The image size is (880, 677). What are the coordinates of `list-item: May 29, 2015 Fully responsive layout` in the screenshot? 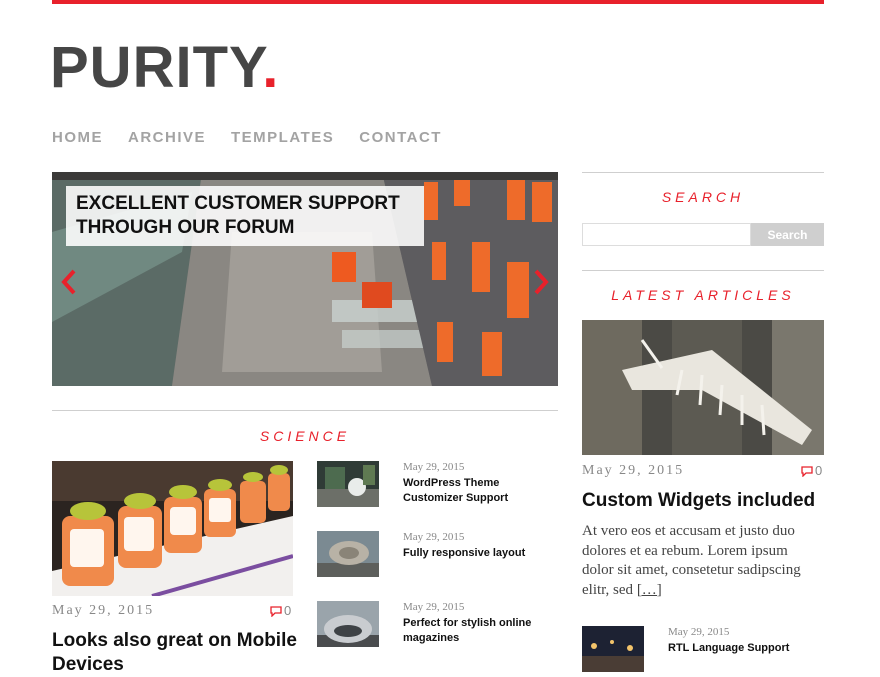 It's located at (437, 556).